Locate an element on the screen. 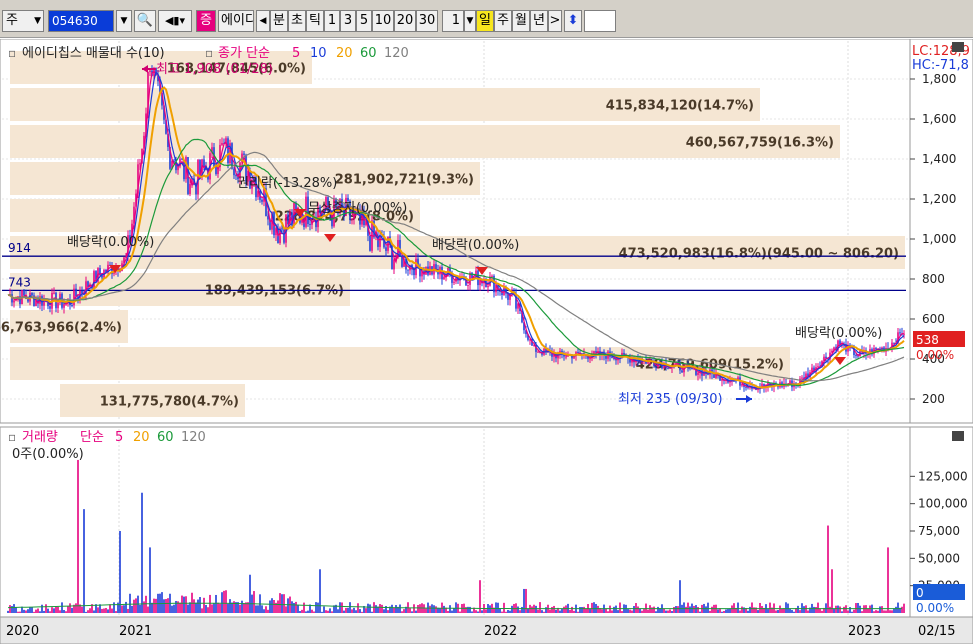  volume-current-text: 0주(0.00%) is located at coordinates (48, 454).